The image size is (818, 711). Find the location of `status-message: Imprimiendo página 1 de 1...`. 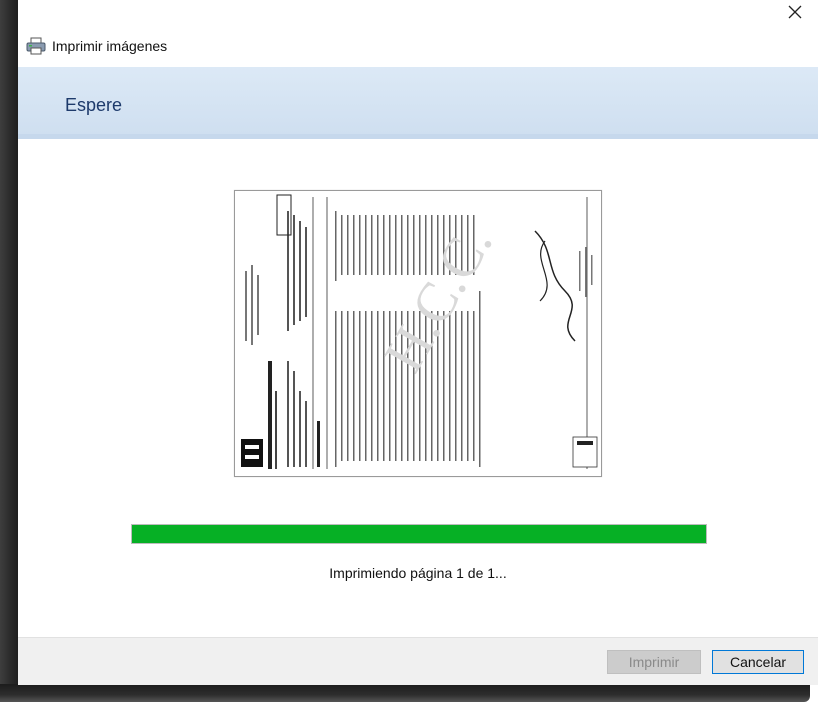

status-message: Imprimiendo página 1 de 1... is located at coordinates (418, 573).